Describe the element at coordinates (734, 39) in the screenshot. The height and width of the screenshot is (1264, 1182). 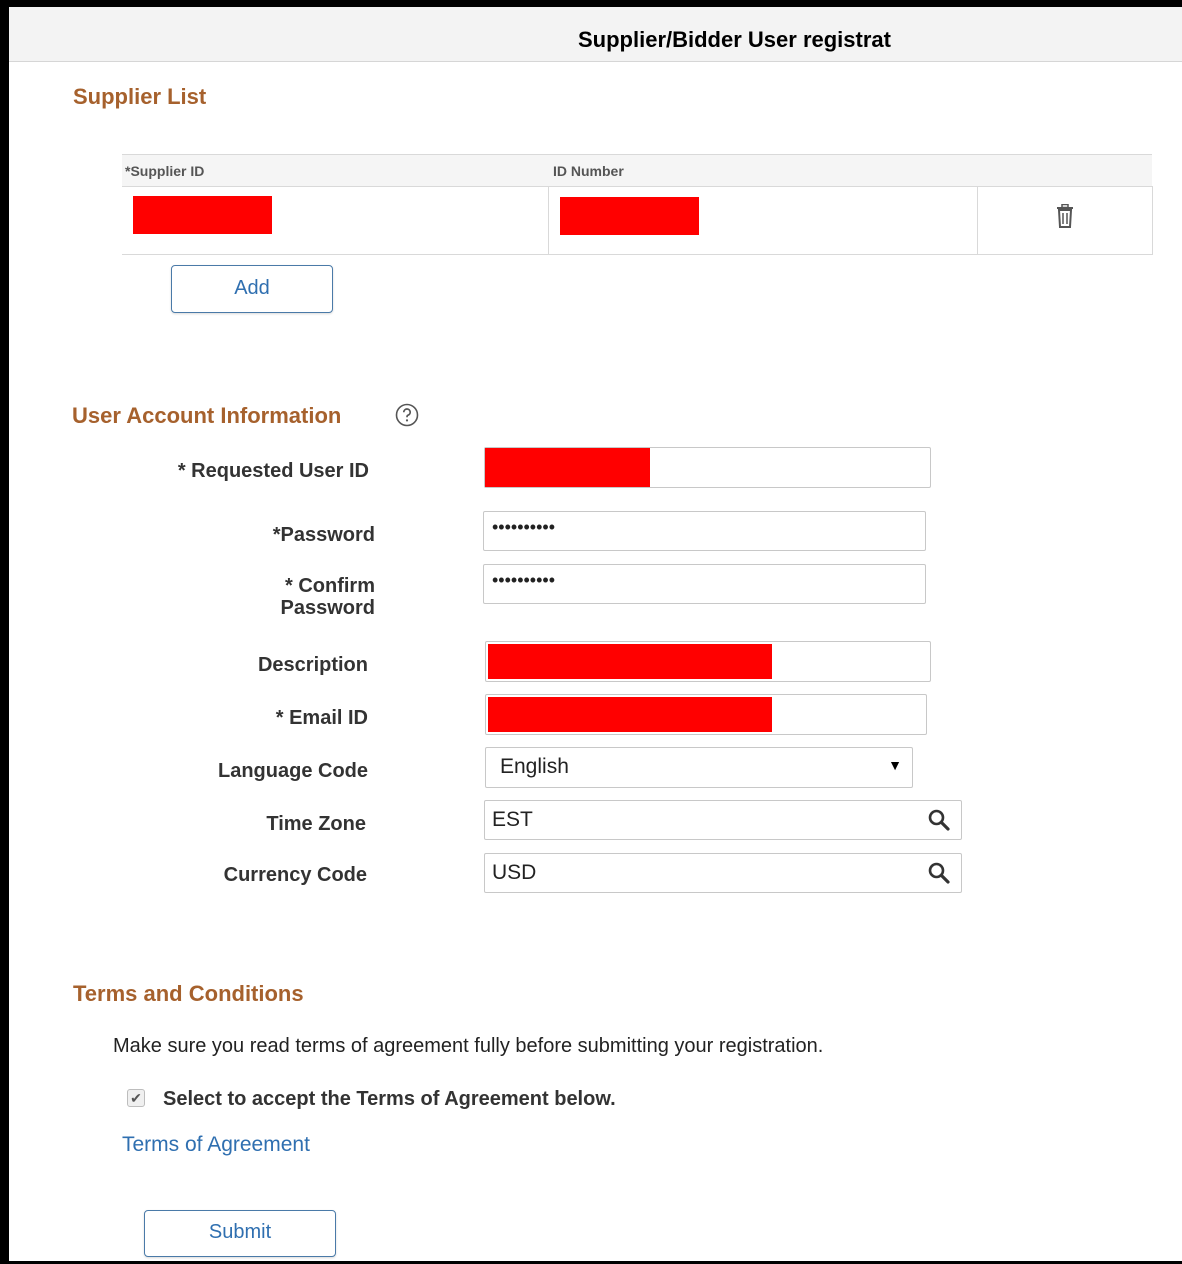
I see `page-title: Supplier/Bidder User registrat` at that location.